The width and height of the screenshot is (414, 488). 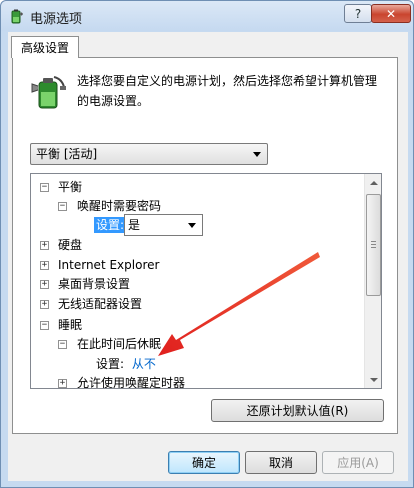 What do you see at coordinates (207, 16) in the screenshot?
I see `title-bar: 电源选项 ? ✕` at bounding box center [207, 16].